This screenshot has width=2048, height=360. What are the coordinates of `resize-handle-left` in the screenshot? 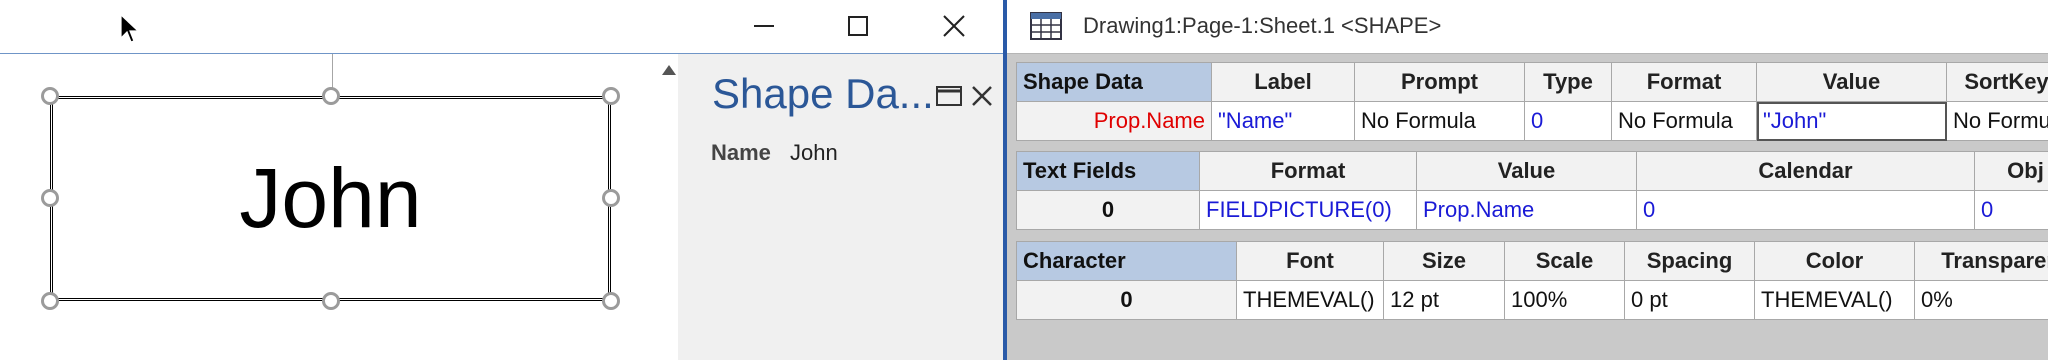 It's located at (50, 198).